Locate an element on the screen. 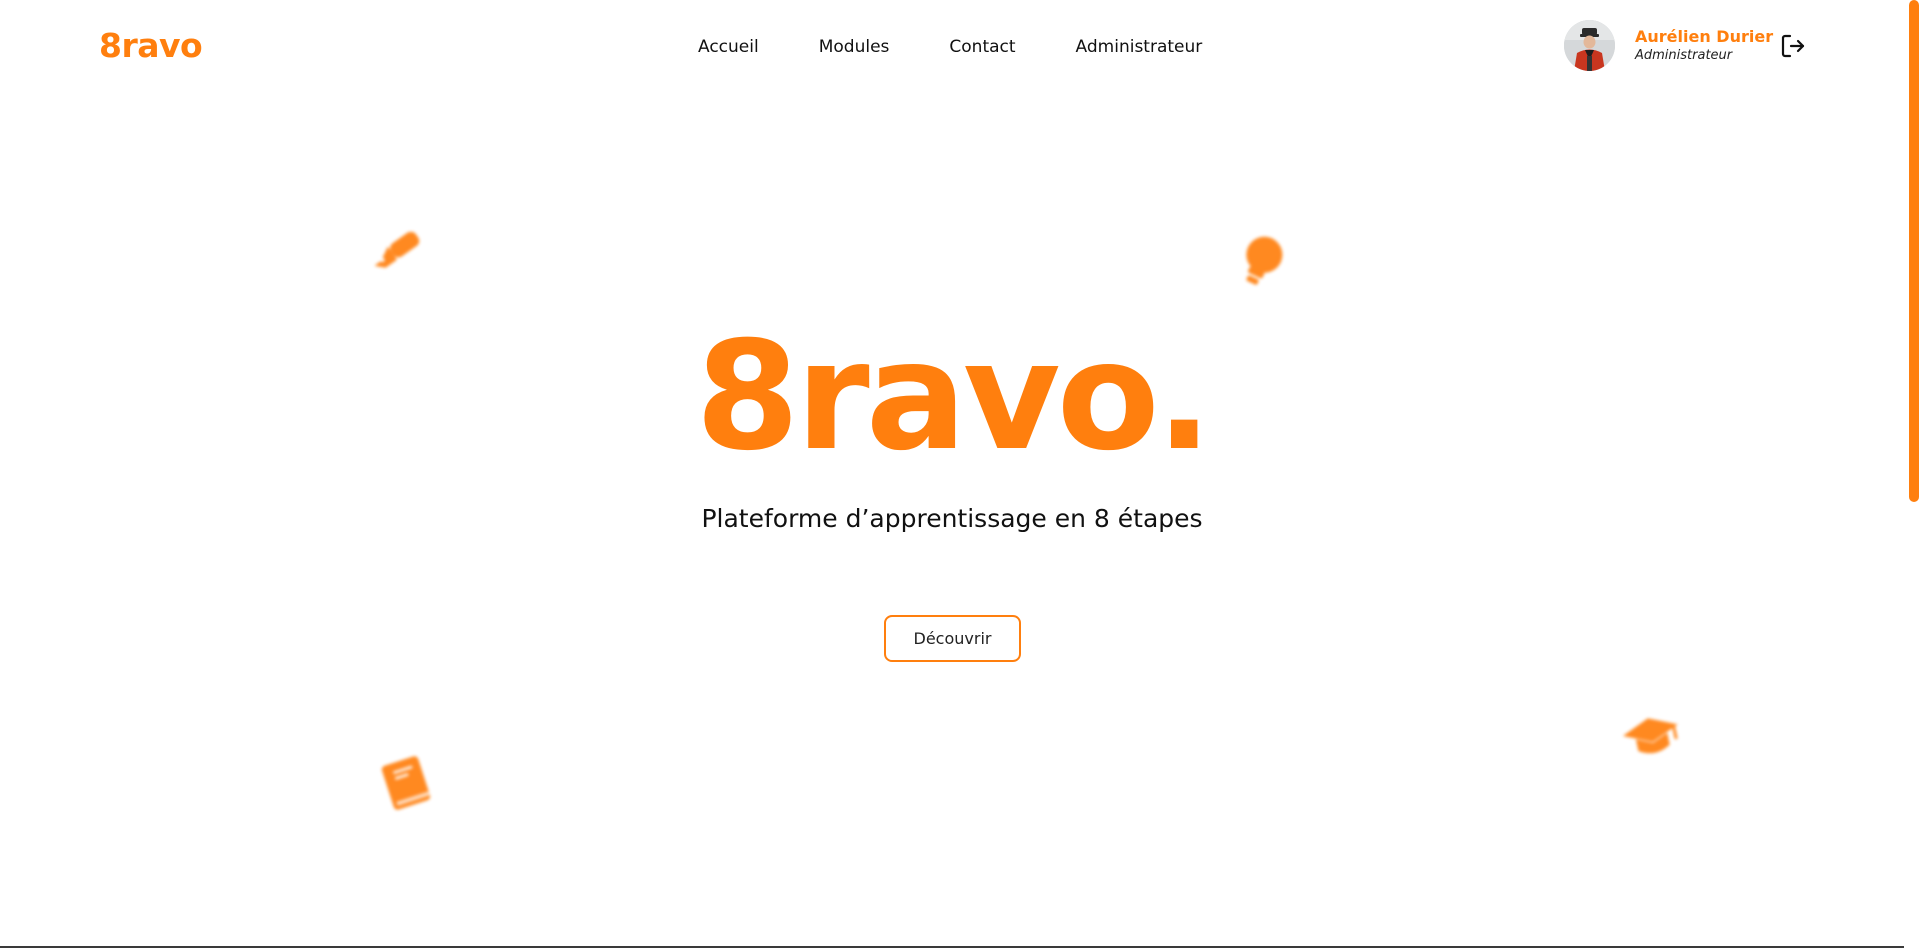 This screenshot has width=1919, height=948. pen-nib-icon is located at coordinates (407, 260).